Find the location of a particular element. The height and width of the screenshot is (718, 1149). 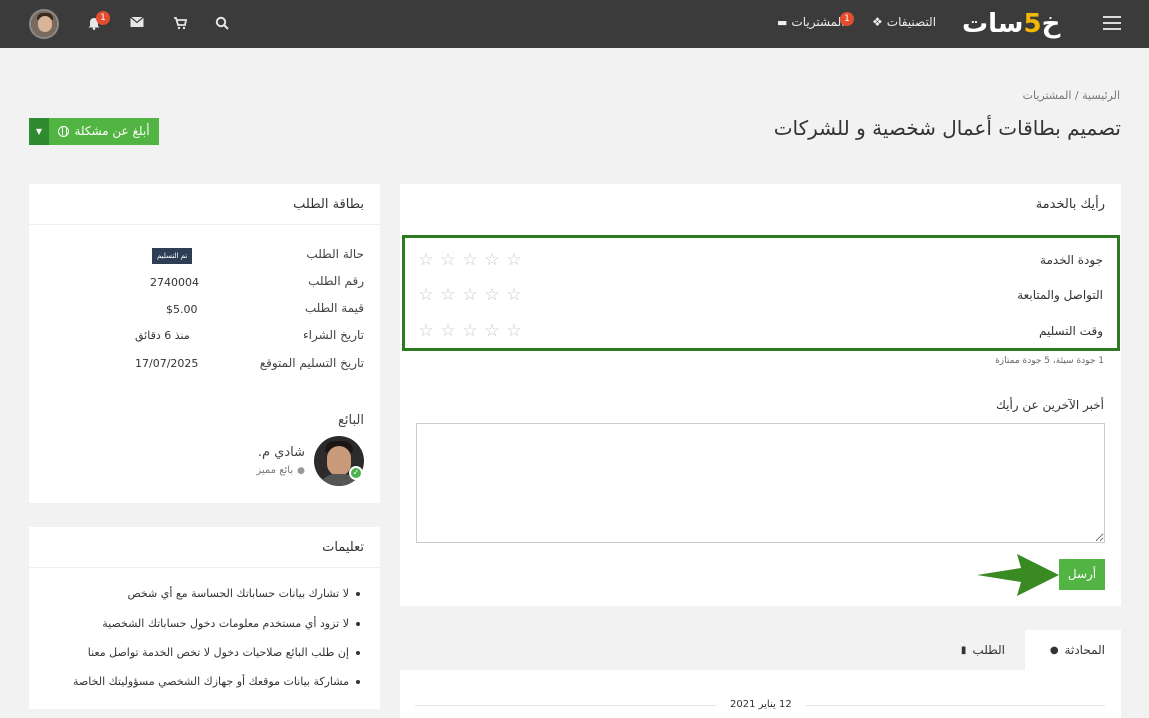

comment-textarea is located at coordinates (760, 483).